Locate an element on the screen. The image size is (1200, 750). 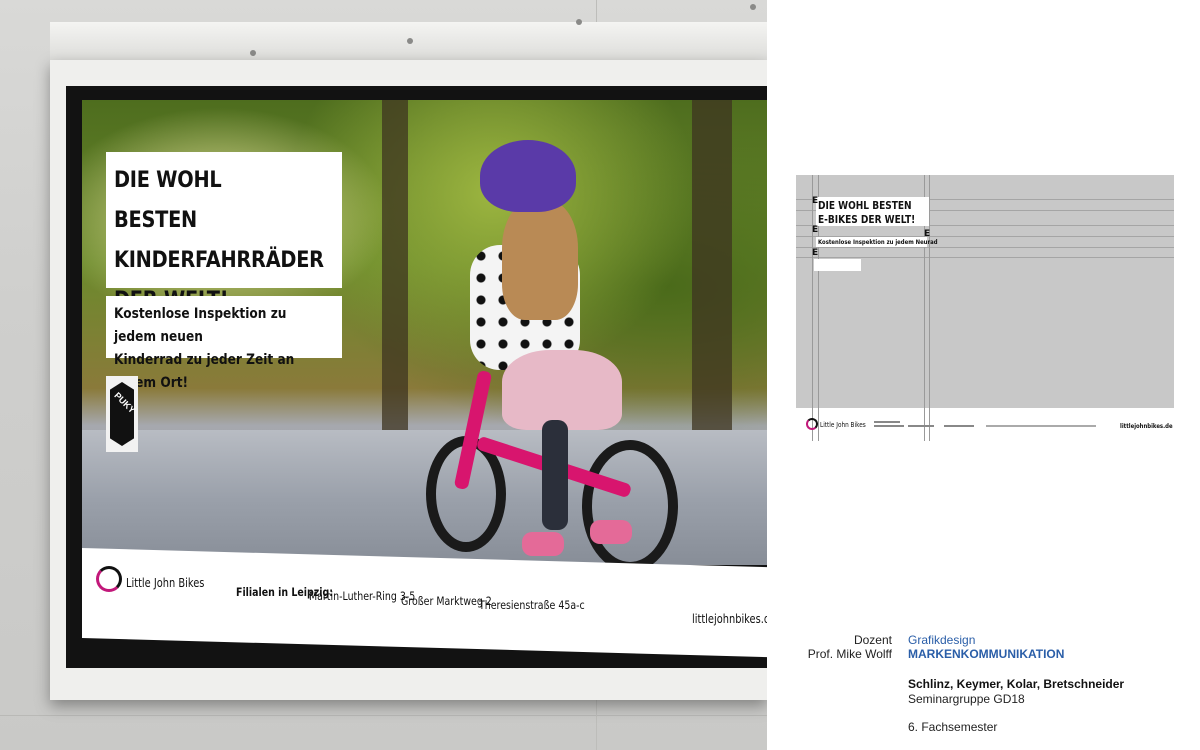
seminar-group: Seminargruppe GD18 is located at coordinates (966, 699).